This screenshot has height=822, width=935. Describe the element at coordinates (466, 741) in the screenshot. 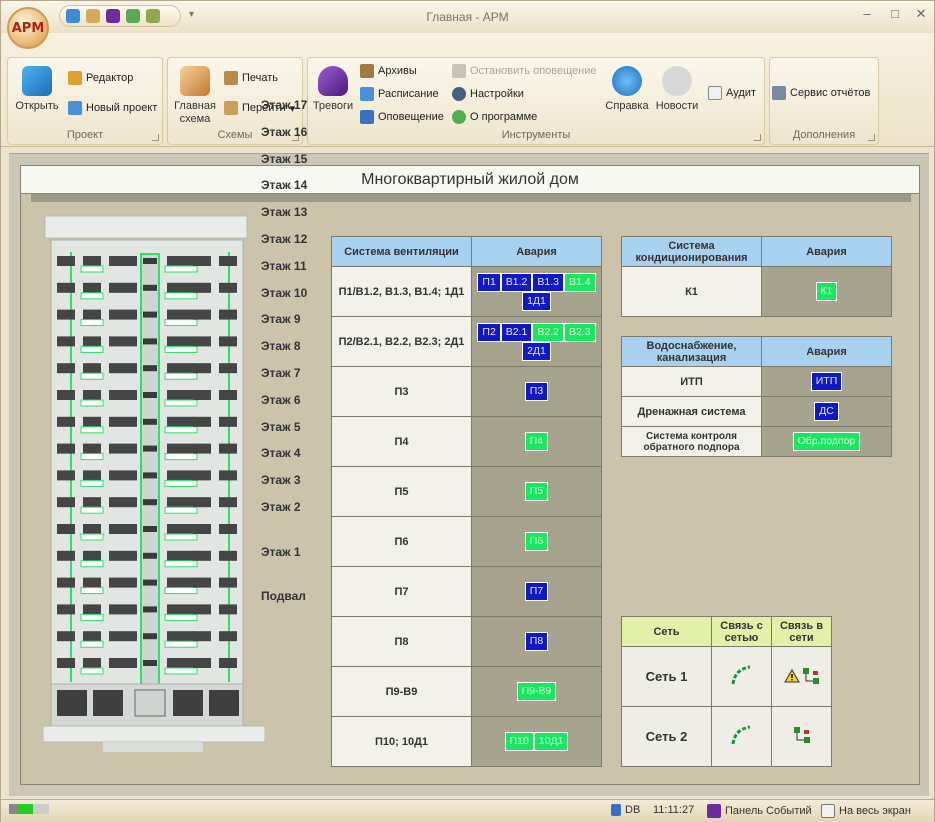

I see `ventilation-row: П10; 10Д1 П10 10Д1` at that location.